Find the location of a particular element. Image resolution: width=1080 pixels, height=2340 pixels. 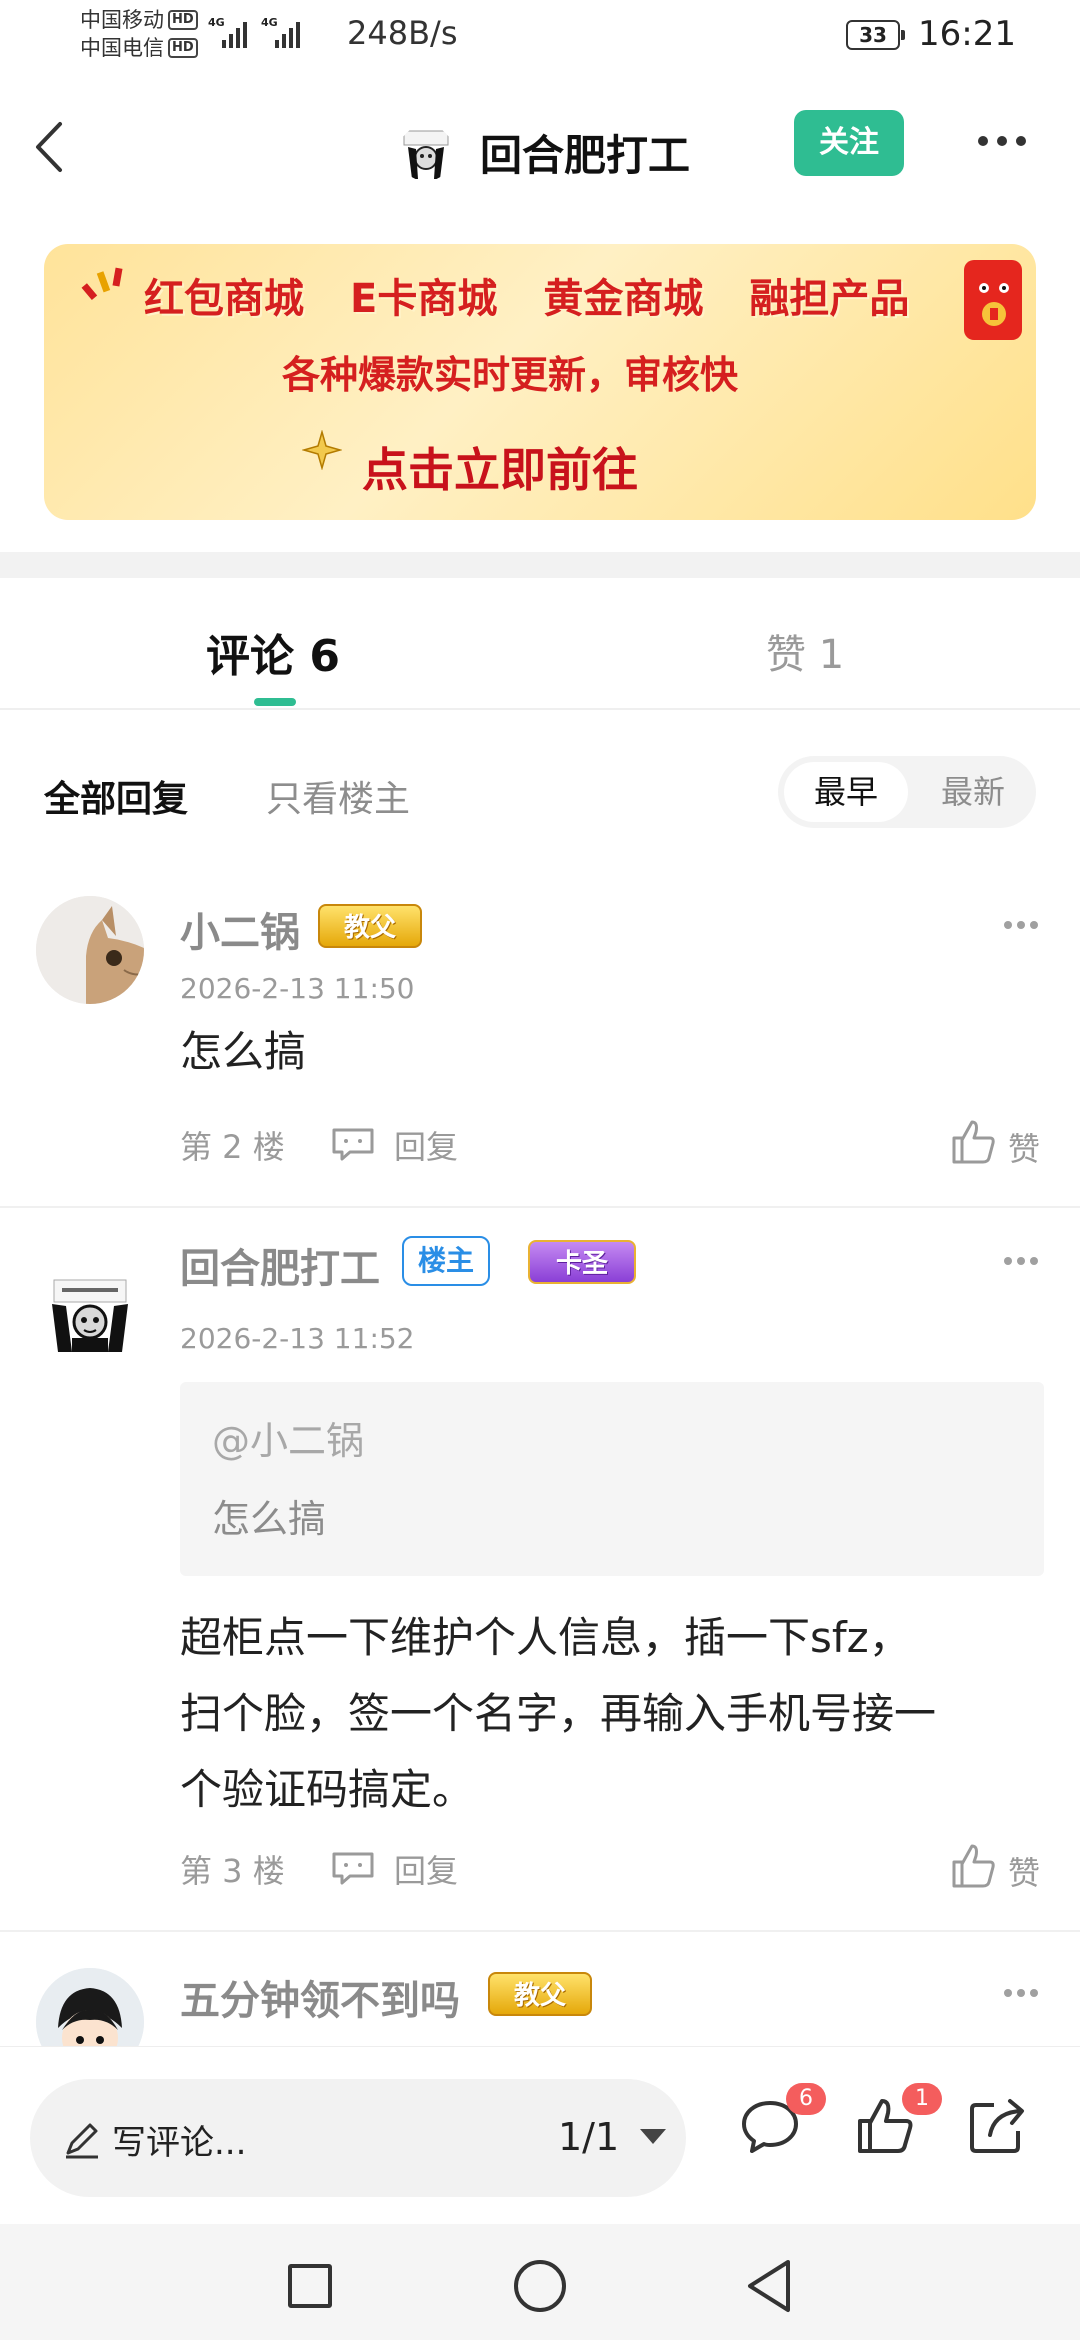

home-icon is located at coordinates (540, 2286).